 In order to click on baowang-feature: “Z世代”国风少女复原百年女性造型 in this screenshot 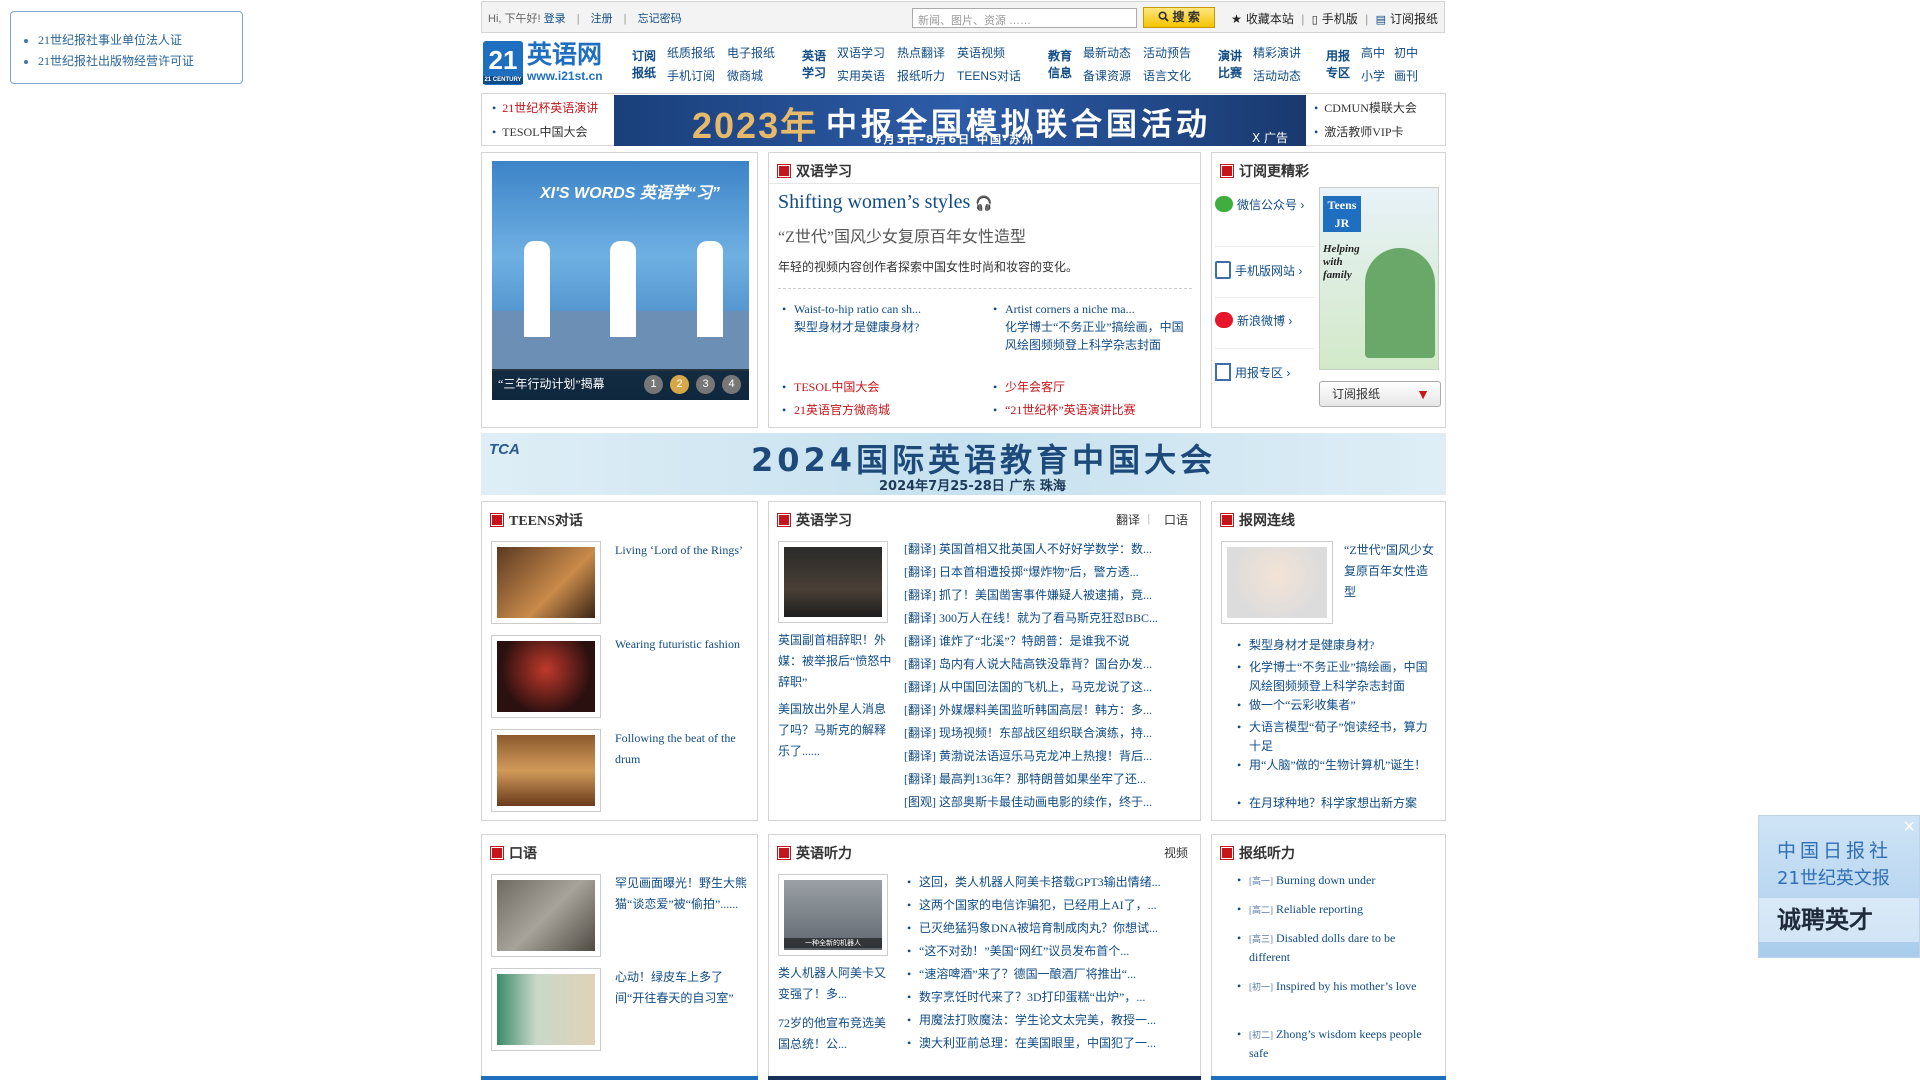, I will do `click(1391, 571)`.